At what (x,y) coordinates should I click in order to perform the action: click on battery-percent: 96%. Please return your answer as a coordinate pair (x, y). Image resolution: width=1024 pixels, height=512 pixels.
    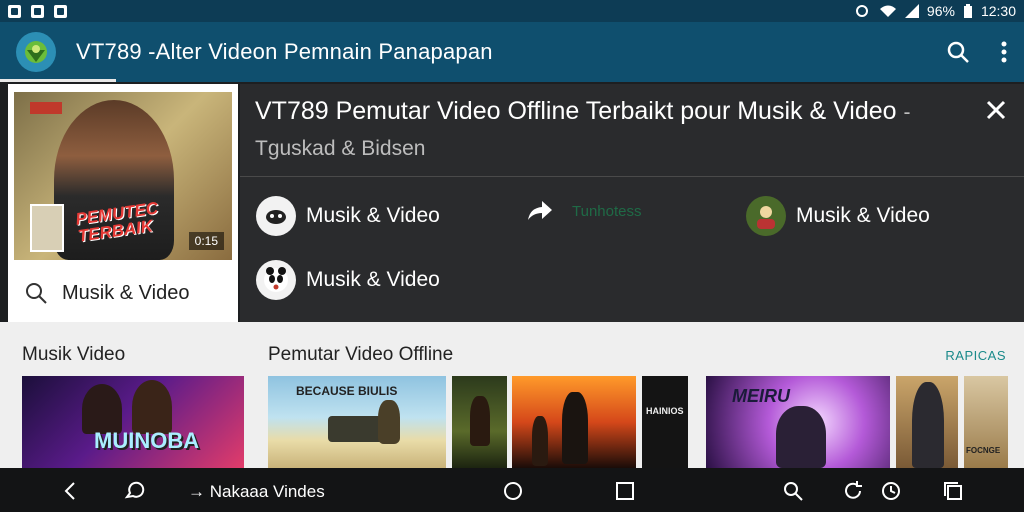
    Looking at the image, I should click on (940, 11).